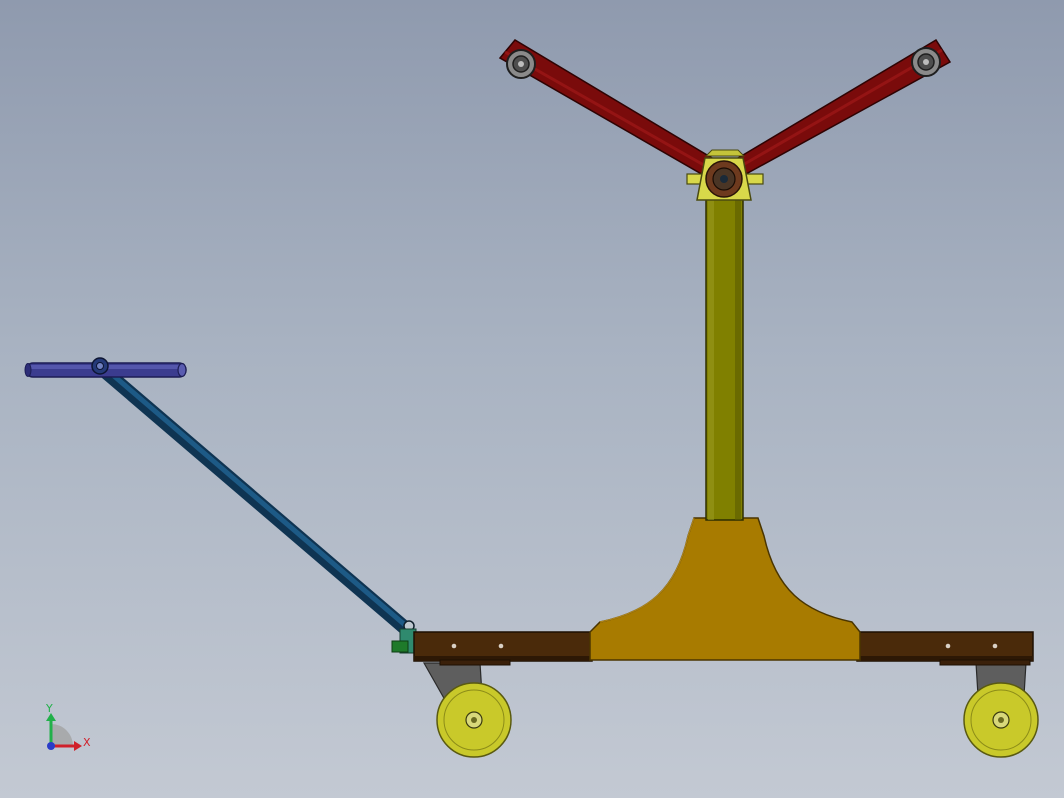  Describe the element at coordinates (400, 646) in the screenshot. I see `hinge-plate` at that location.